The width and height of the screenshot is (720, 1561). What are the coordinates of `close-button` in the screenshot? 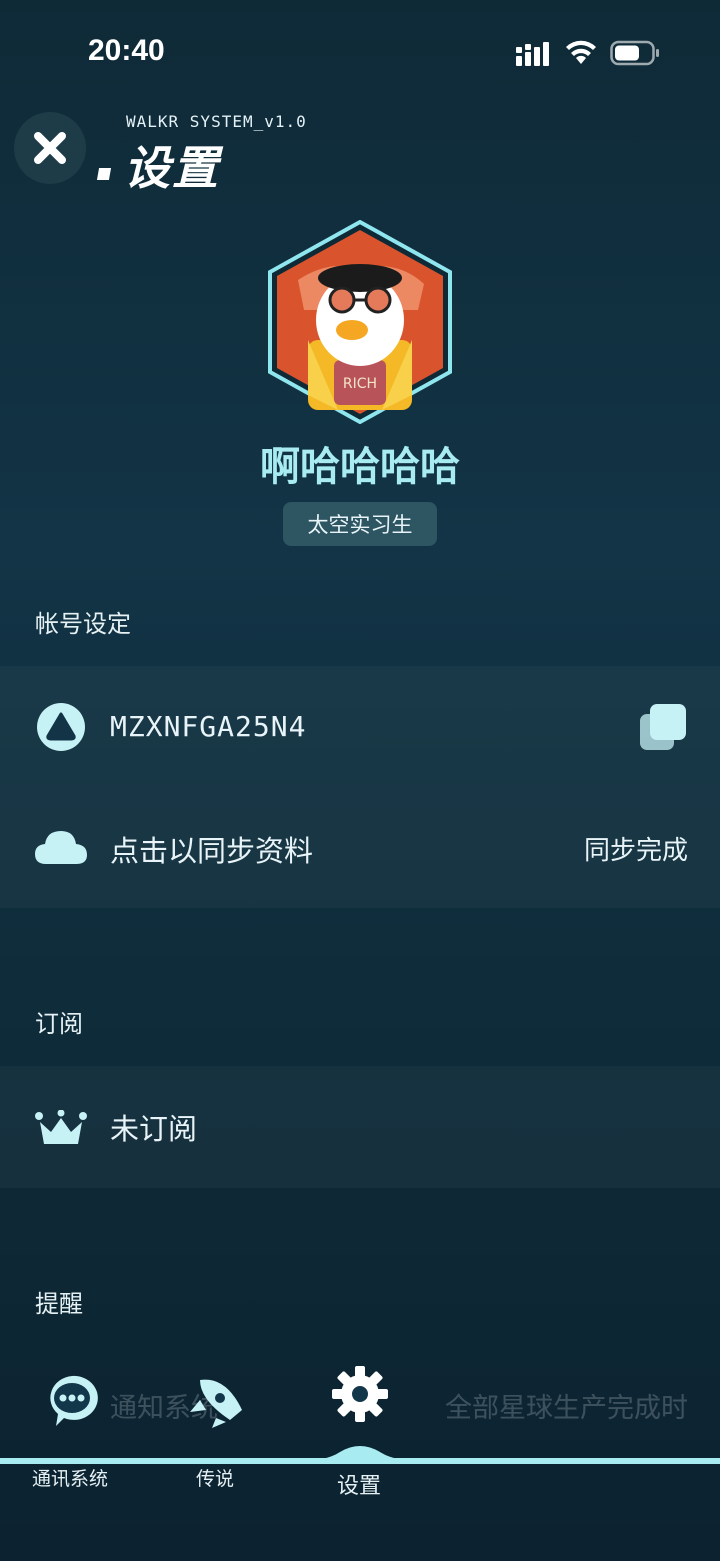 It's located at (50, 148).